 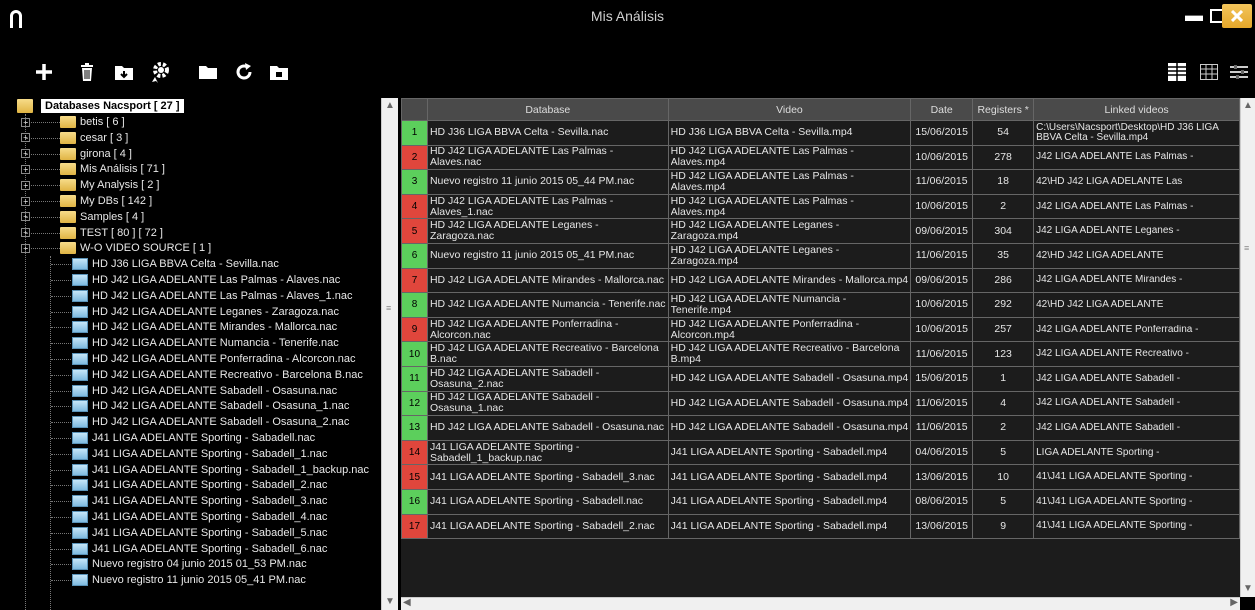 I want to click on tree-folder-item: + cesar [ 3 ], so click(x=74, y=138).